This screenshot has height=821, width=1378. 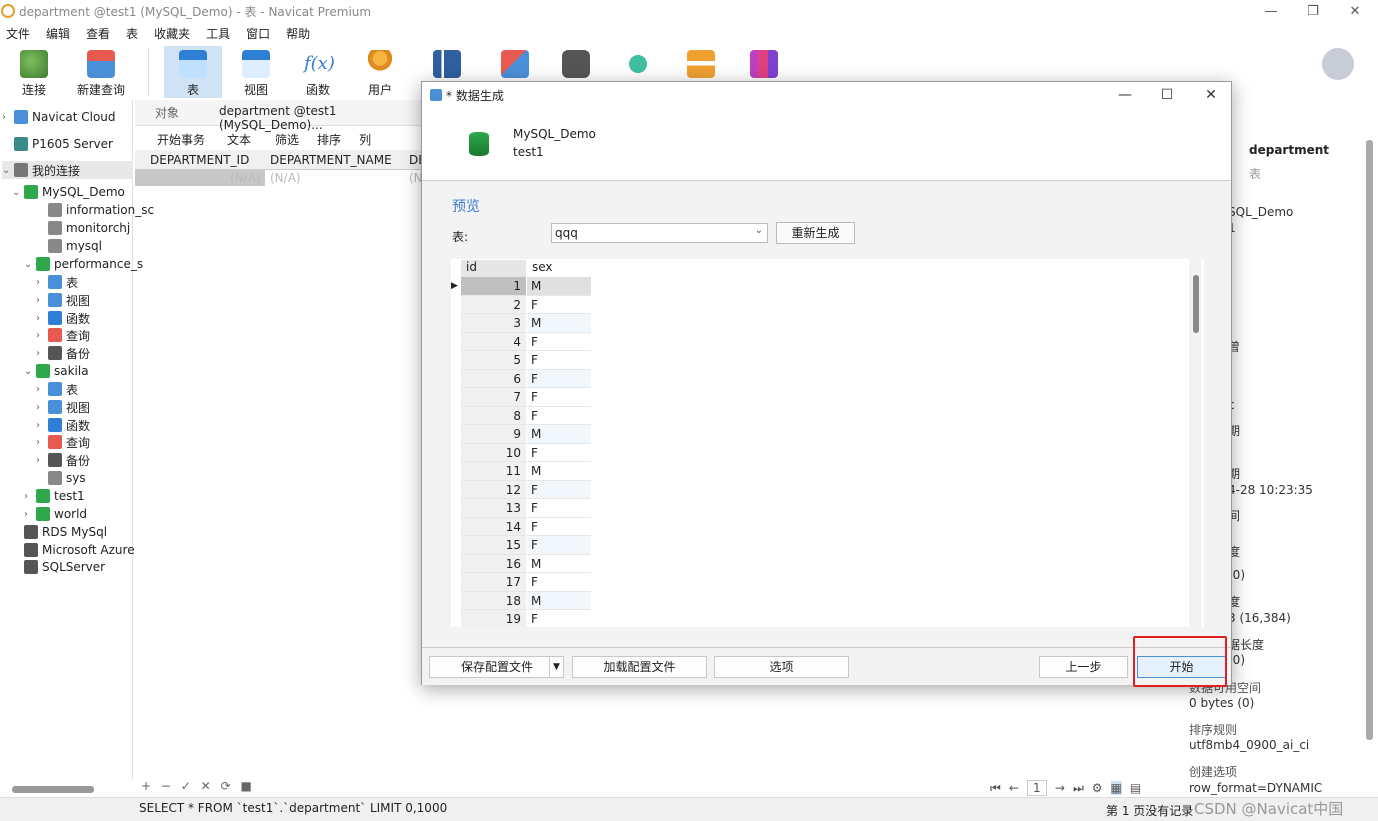 I want to click on page-number-input: 1, so click(x=1036, y=788).